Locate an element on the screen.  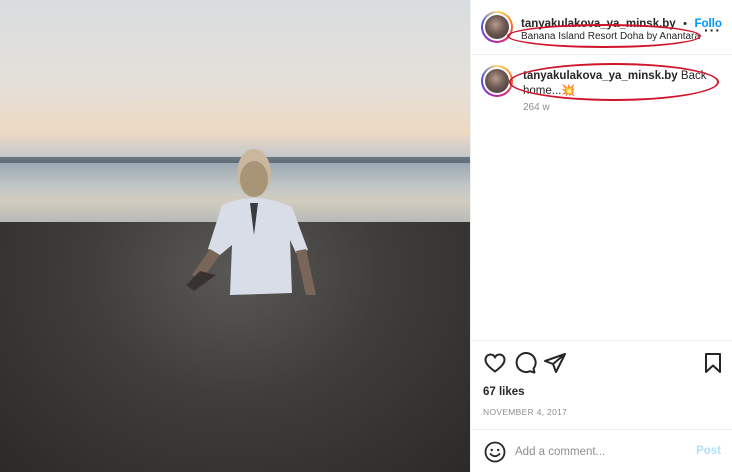
annotation-oval-location is located at coordinates (604, 36).